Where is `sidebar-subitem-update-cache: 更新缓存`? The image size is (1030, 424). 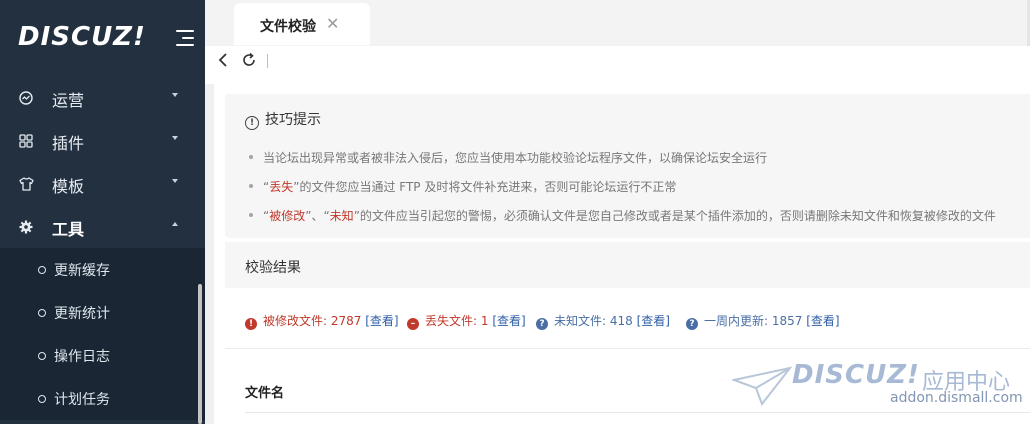
sidebar-subitem-update-cache: 更新缓存 is located at coordinates (102, 269).